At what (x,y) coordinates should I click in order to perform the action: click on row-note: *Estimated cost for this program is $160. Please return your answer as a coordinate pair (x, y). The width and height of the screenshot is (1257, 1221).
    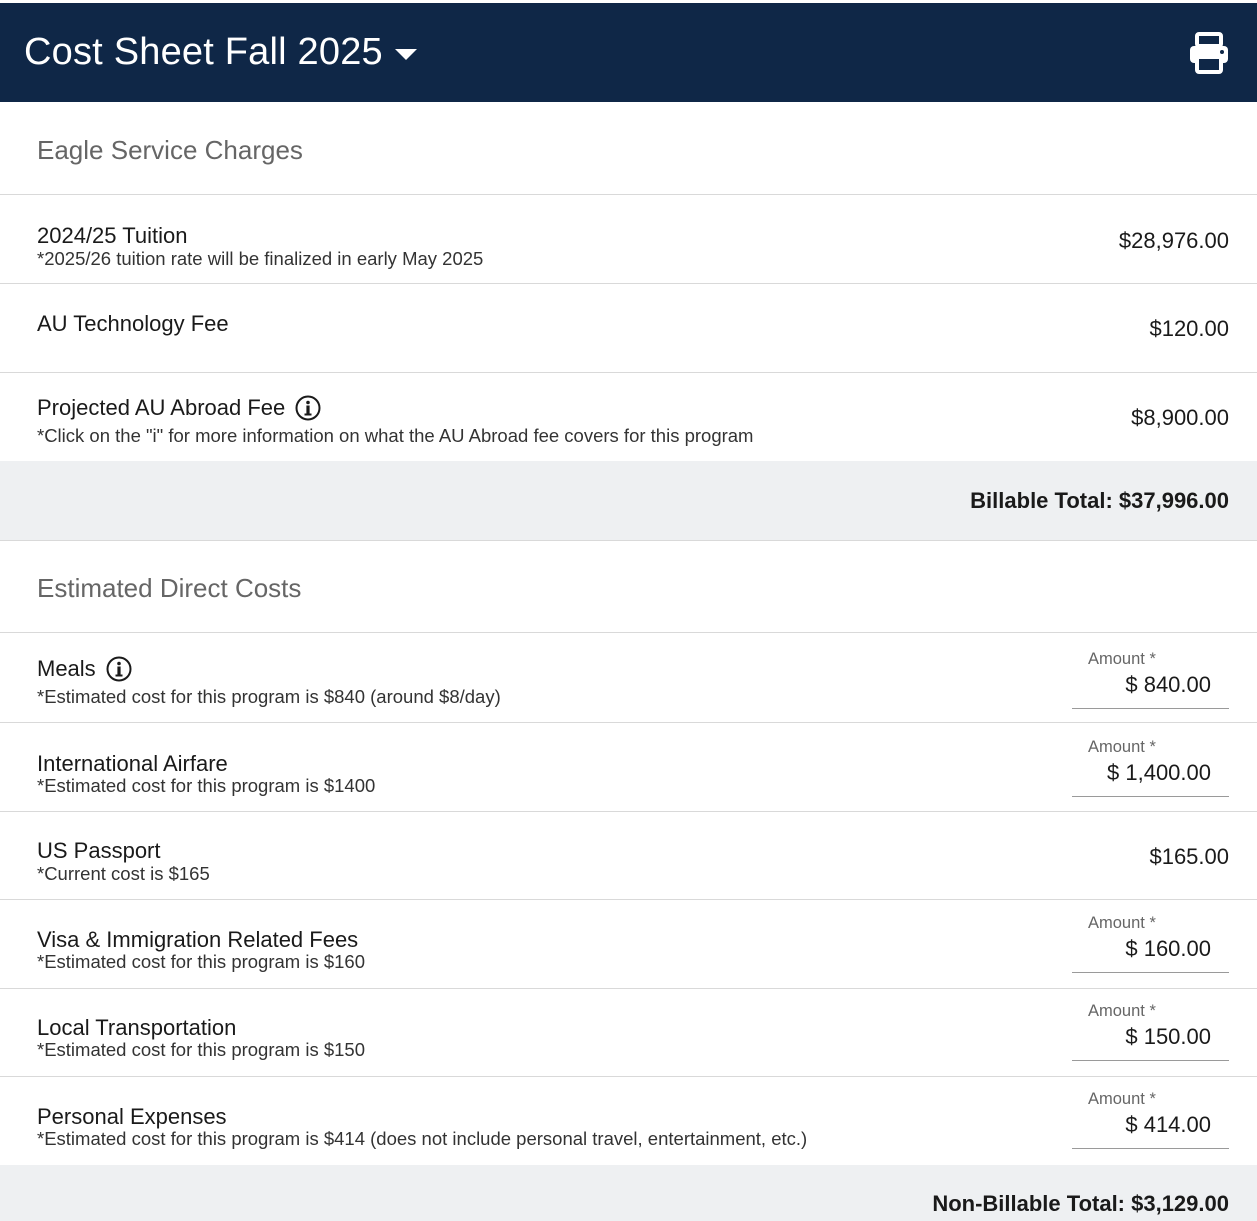
    Looking at the image, I should click on (201, 961).